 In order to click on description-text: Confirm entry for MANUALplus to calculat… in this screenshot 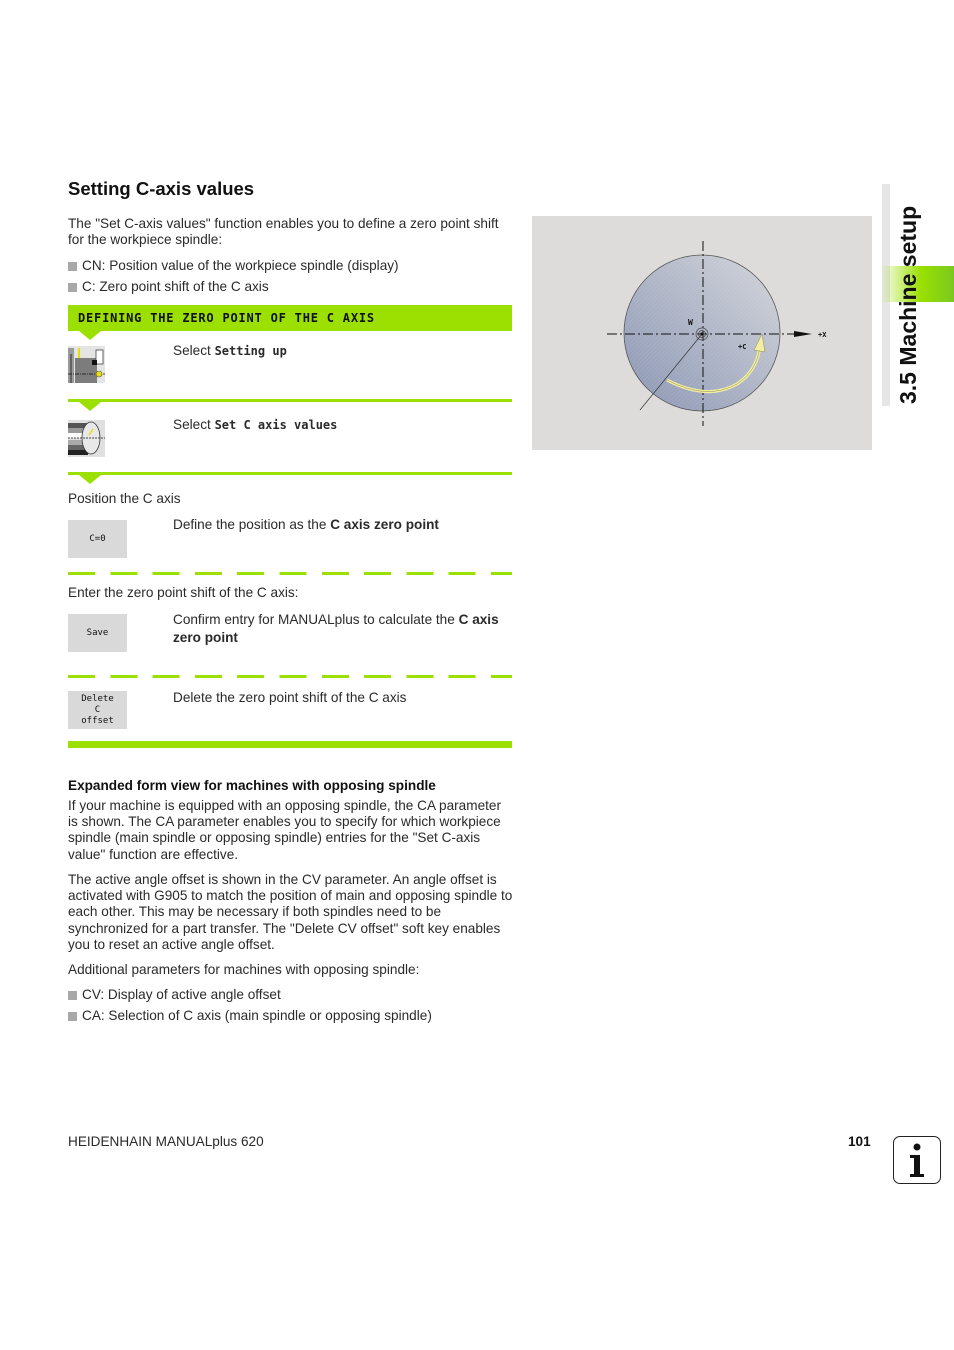, I will do `click(316, 619)`.